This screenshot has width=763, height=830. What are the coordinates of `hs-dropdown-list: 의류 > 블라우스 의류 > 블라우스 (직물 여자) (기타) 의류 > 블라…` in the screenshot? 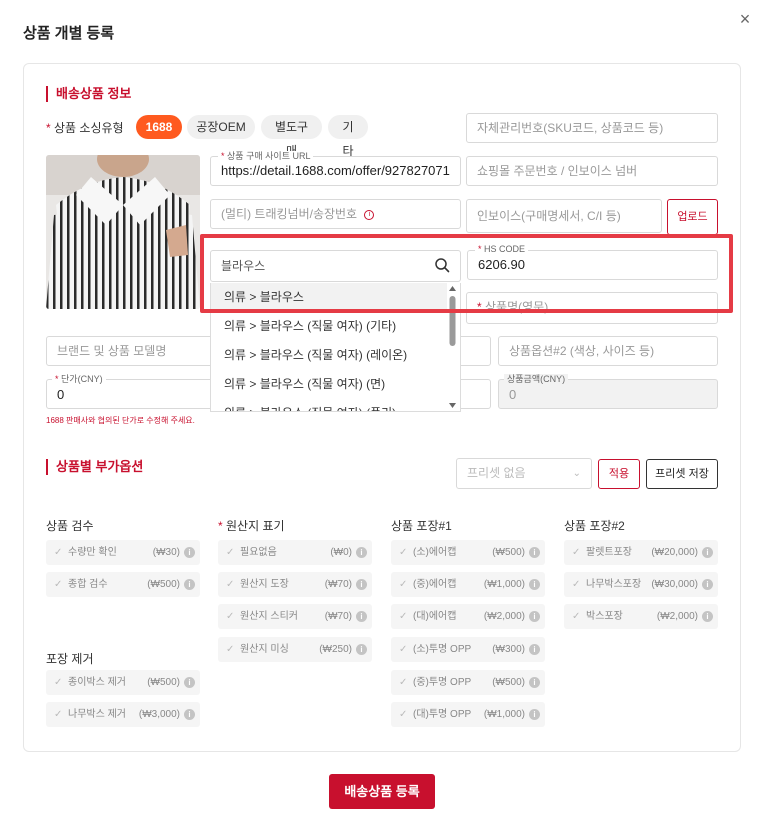 It's located at (335, 347).